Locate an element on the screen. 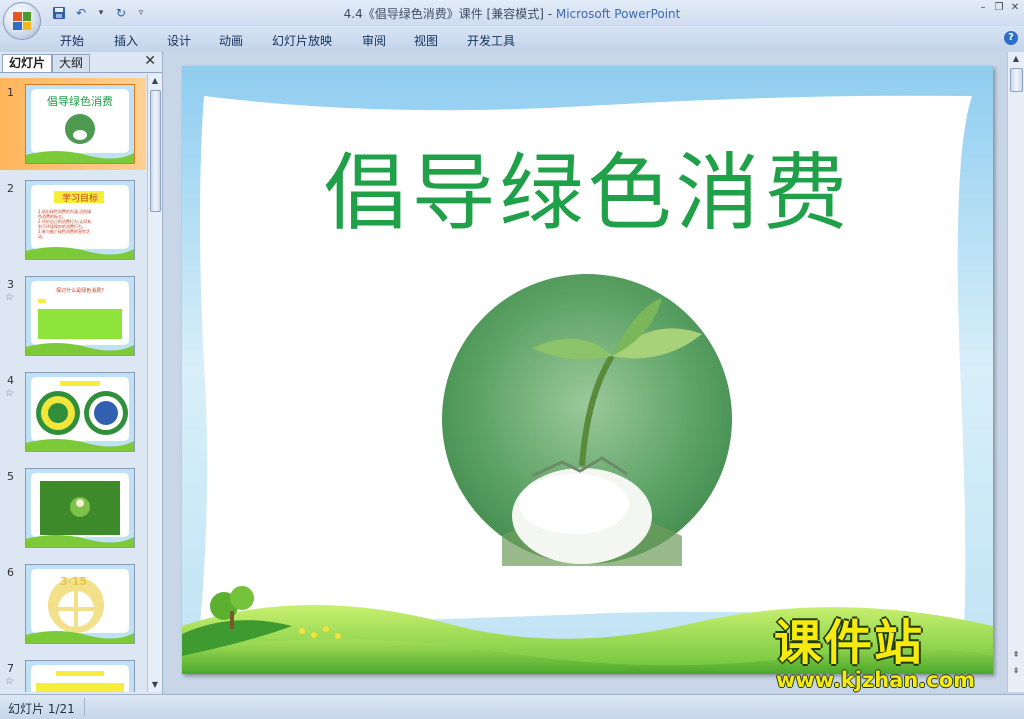  tab-animations: 动画 is located at coordinates (231, 40).